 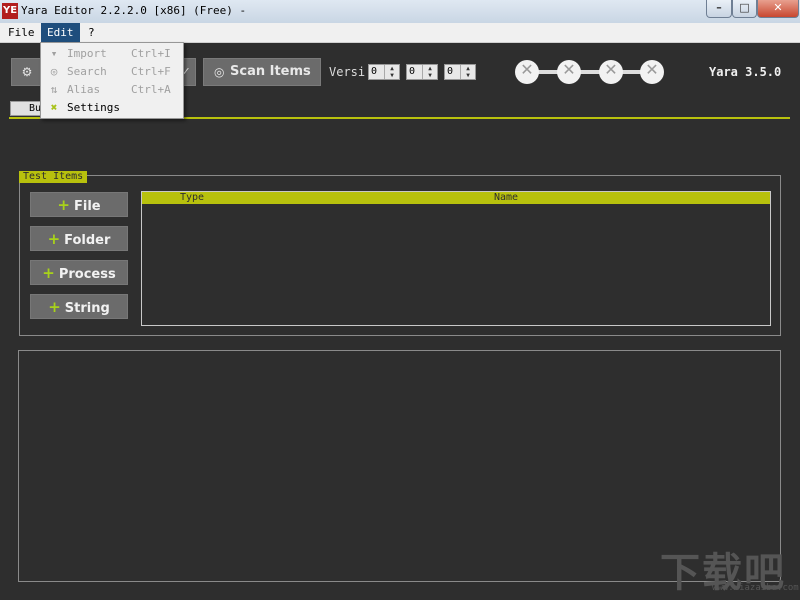 What do you see at coordinates (719, 9) in the screenshot?
I see `minimize-button: –` at bounding box center [719, 9].